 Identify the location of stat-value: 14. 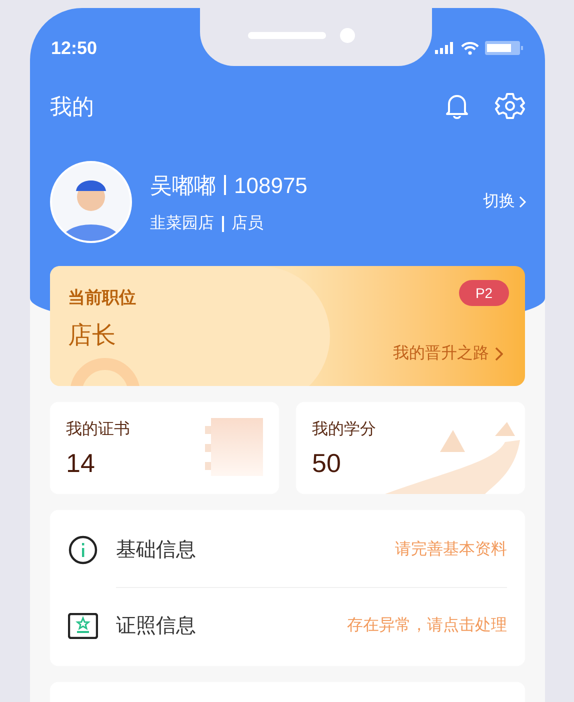
(80, 463).